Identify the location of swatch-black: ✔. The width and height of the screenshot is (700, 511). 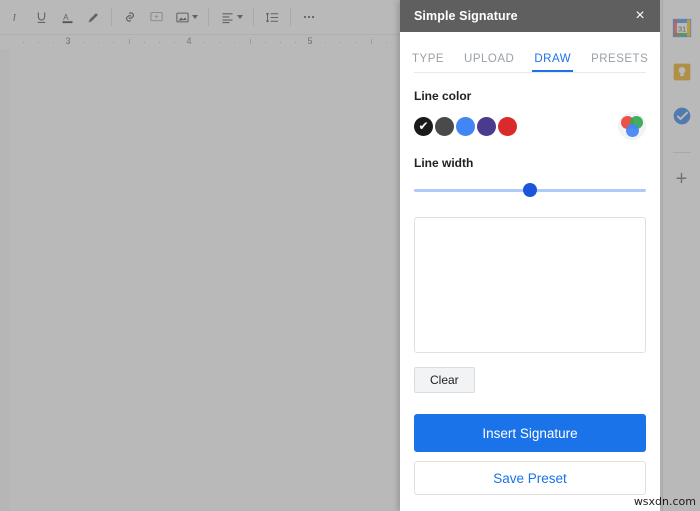
(423, 126).